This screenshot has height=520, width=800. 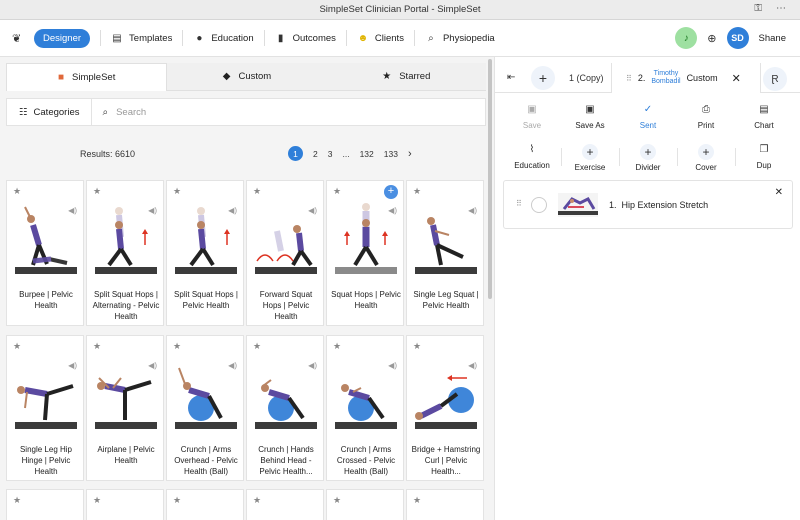 What do you see at coordinates (490, 179) in the screenshot?
I see `scroll-thumb` at bounding box center [490, 179].